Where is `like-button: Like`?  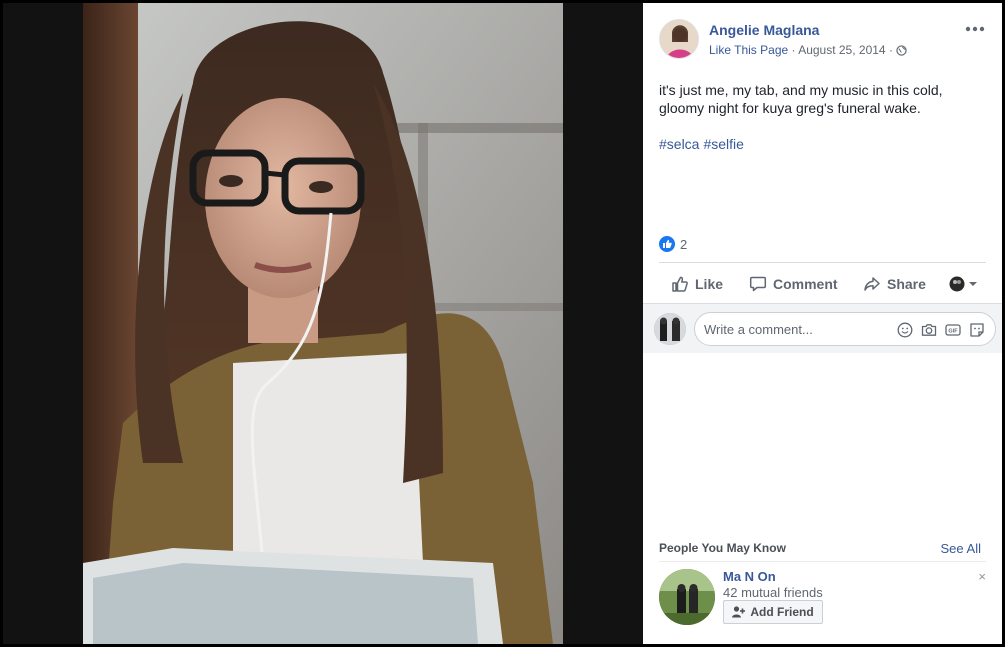
like-button: Like is located at coordinates (697, 284).